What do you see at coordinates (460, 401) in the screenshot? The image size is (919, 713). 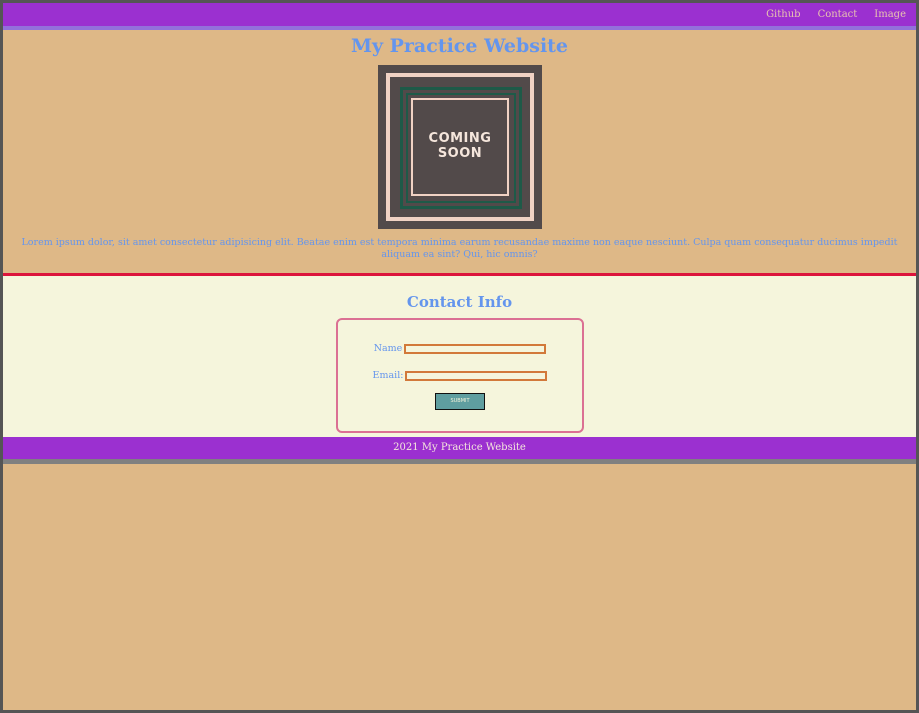 I see `submit-button: SUBMIT` at bounding box center [460, 401].